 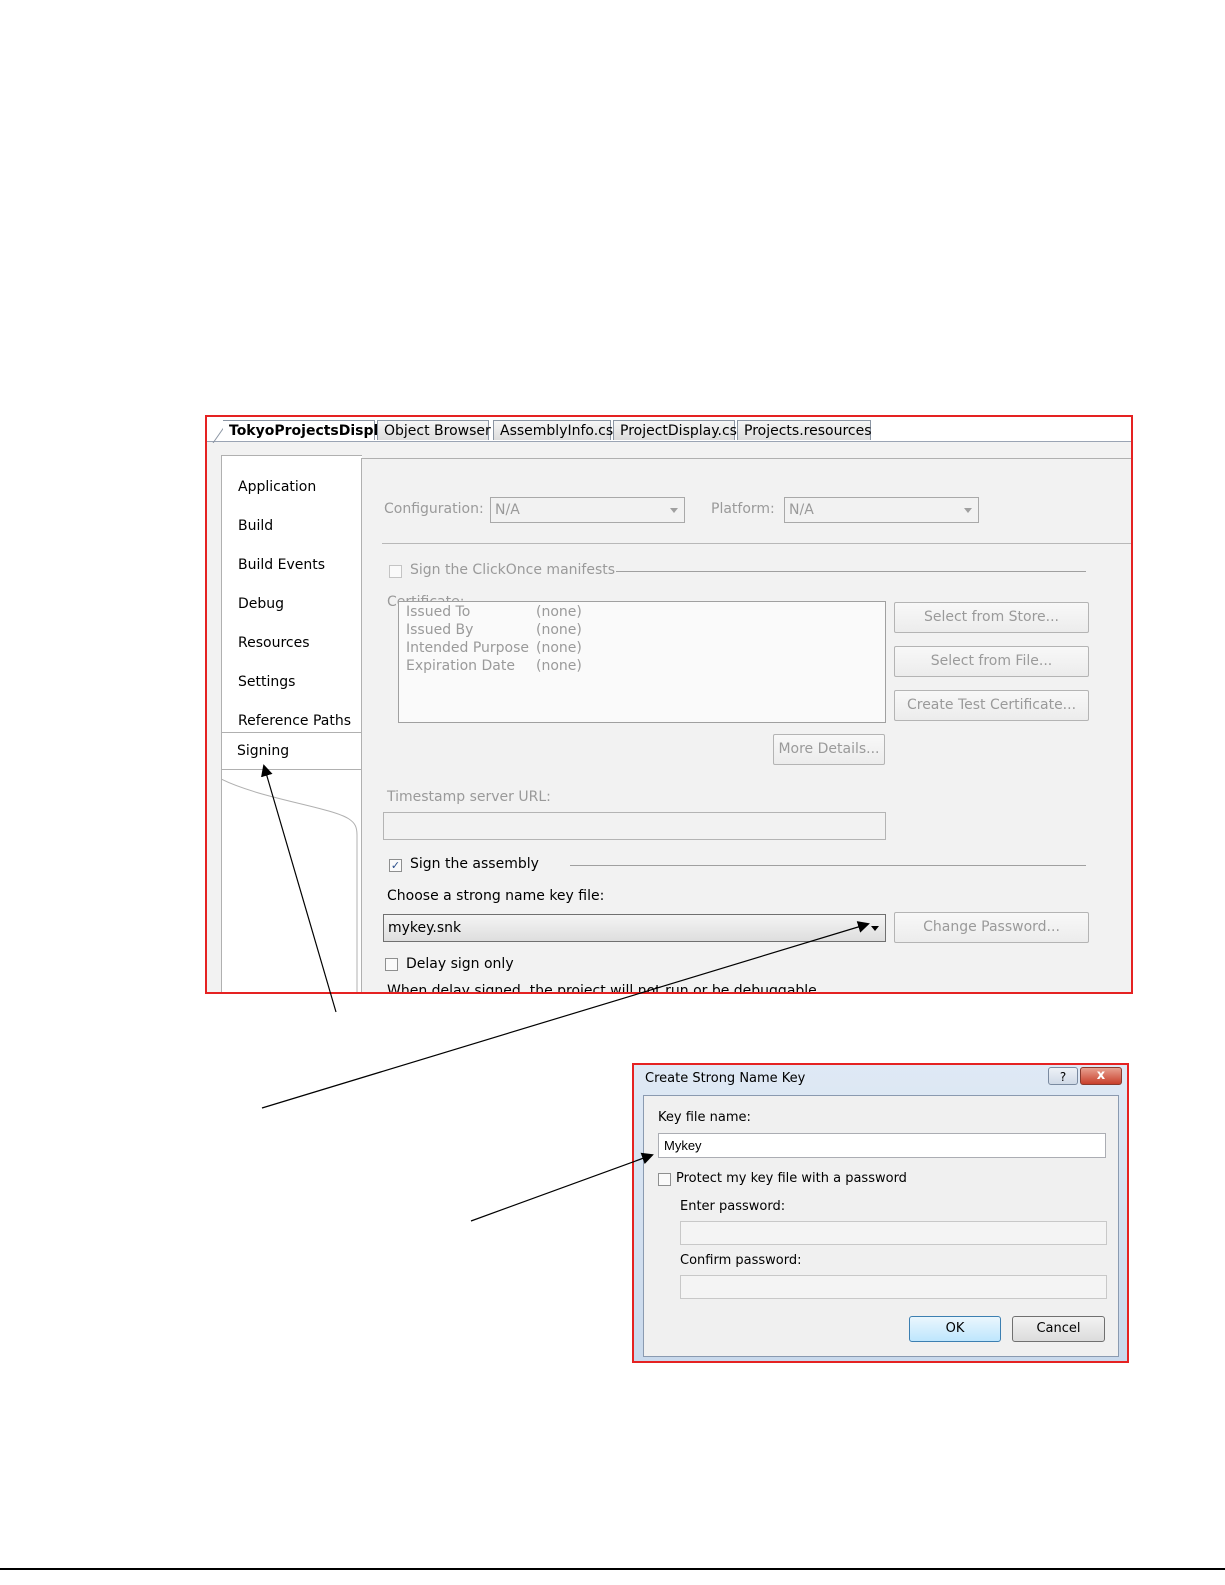 I want to click on arrow-to-key-file-dropdown, so click(x=565, y=1015).